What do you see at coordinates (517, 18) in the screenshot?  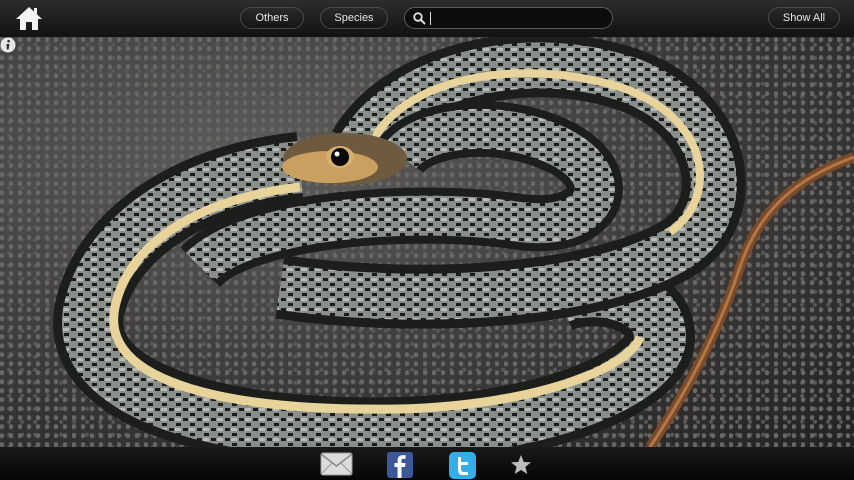 I see `search-input` at bounding box center [517, 18].